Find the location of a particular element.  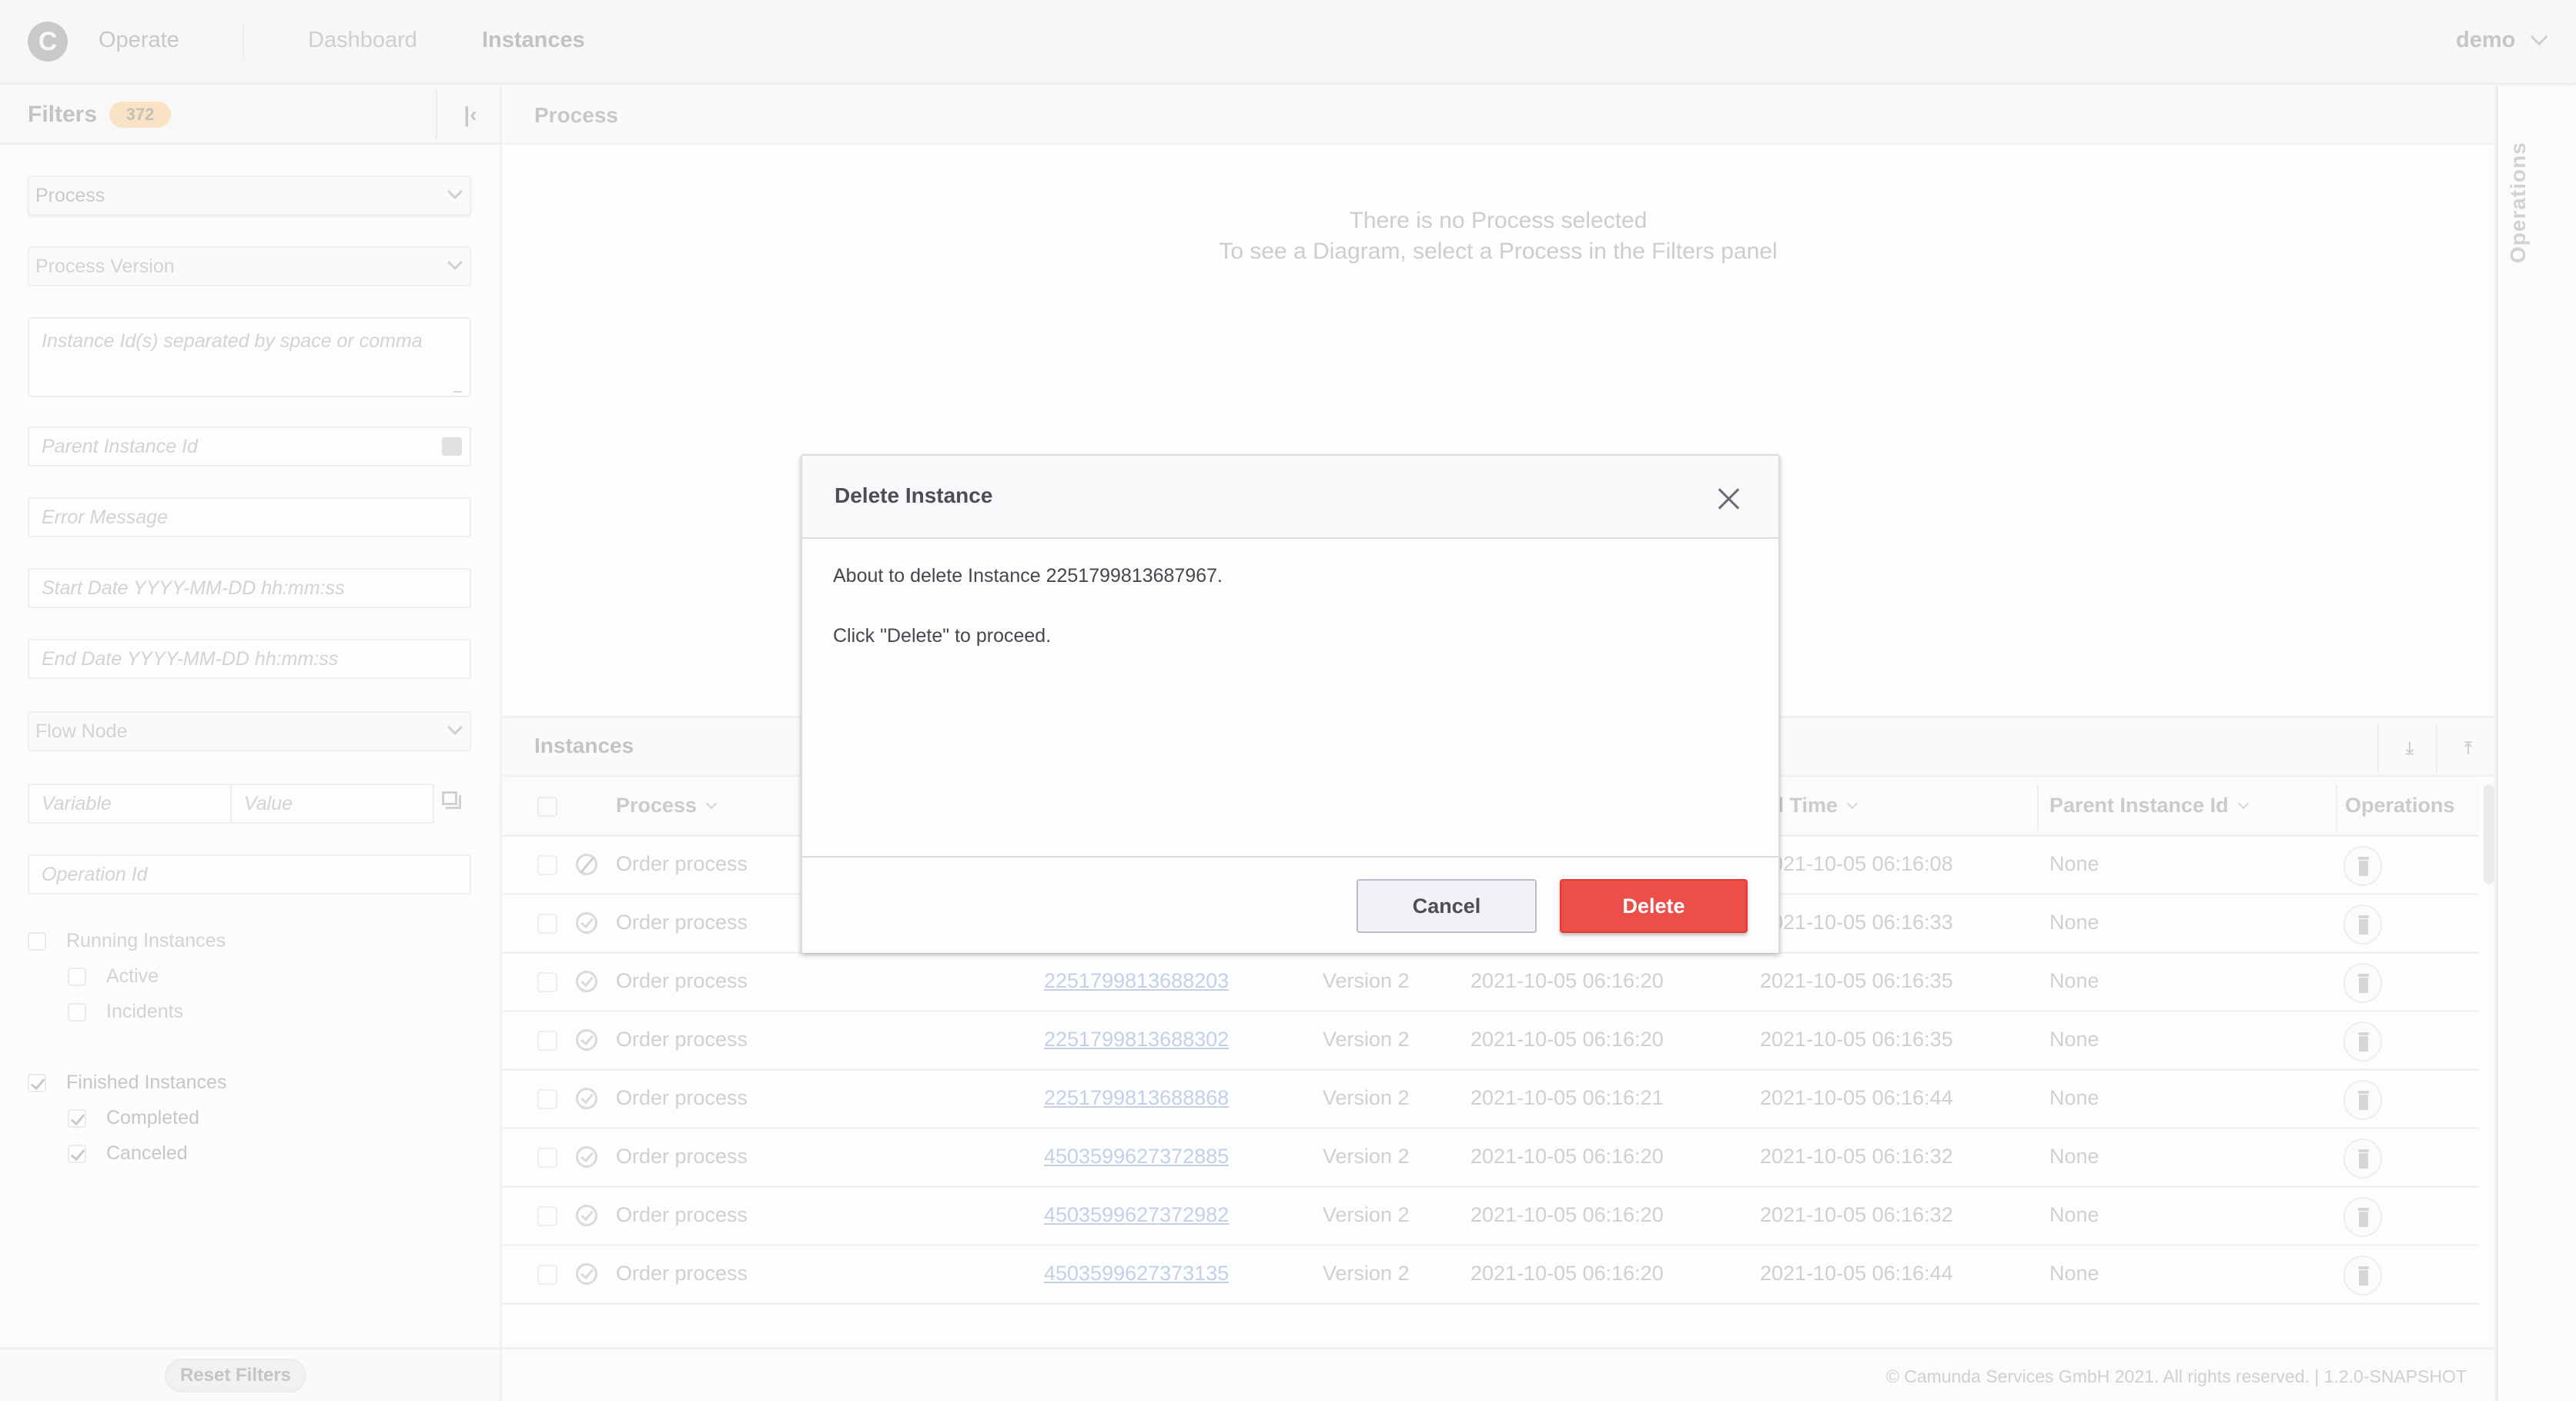

error-message-input: Error Message is located at coordinates (250, 517).